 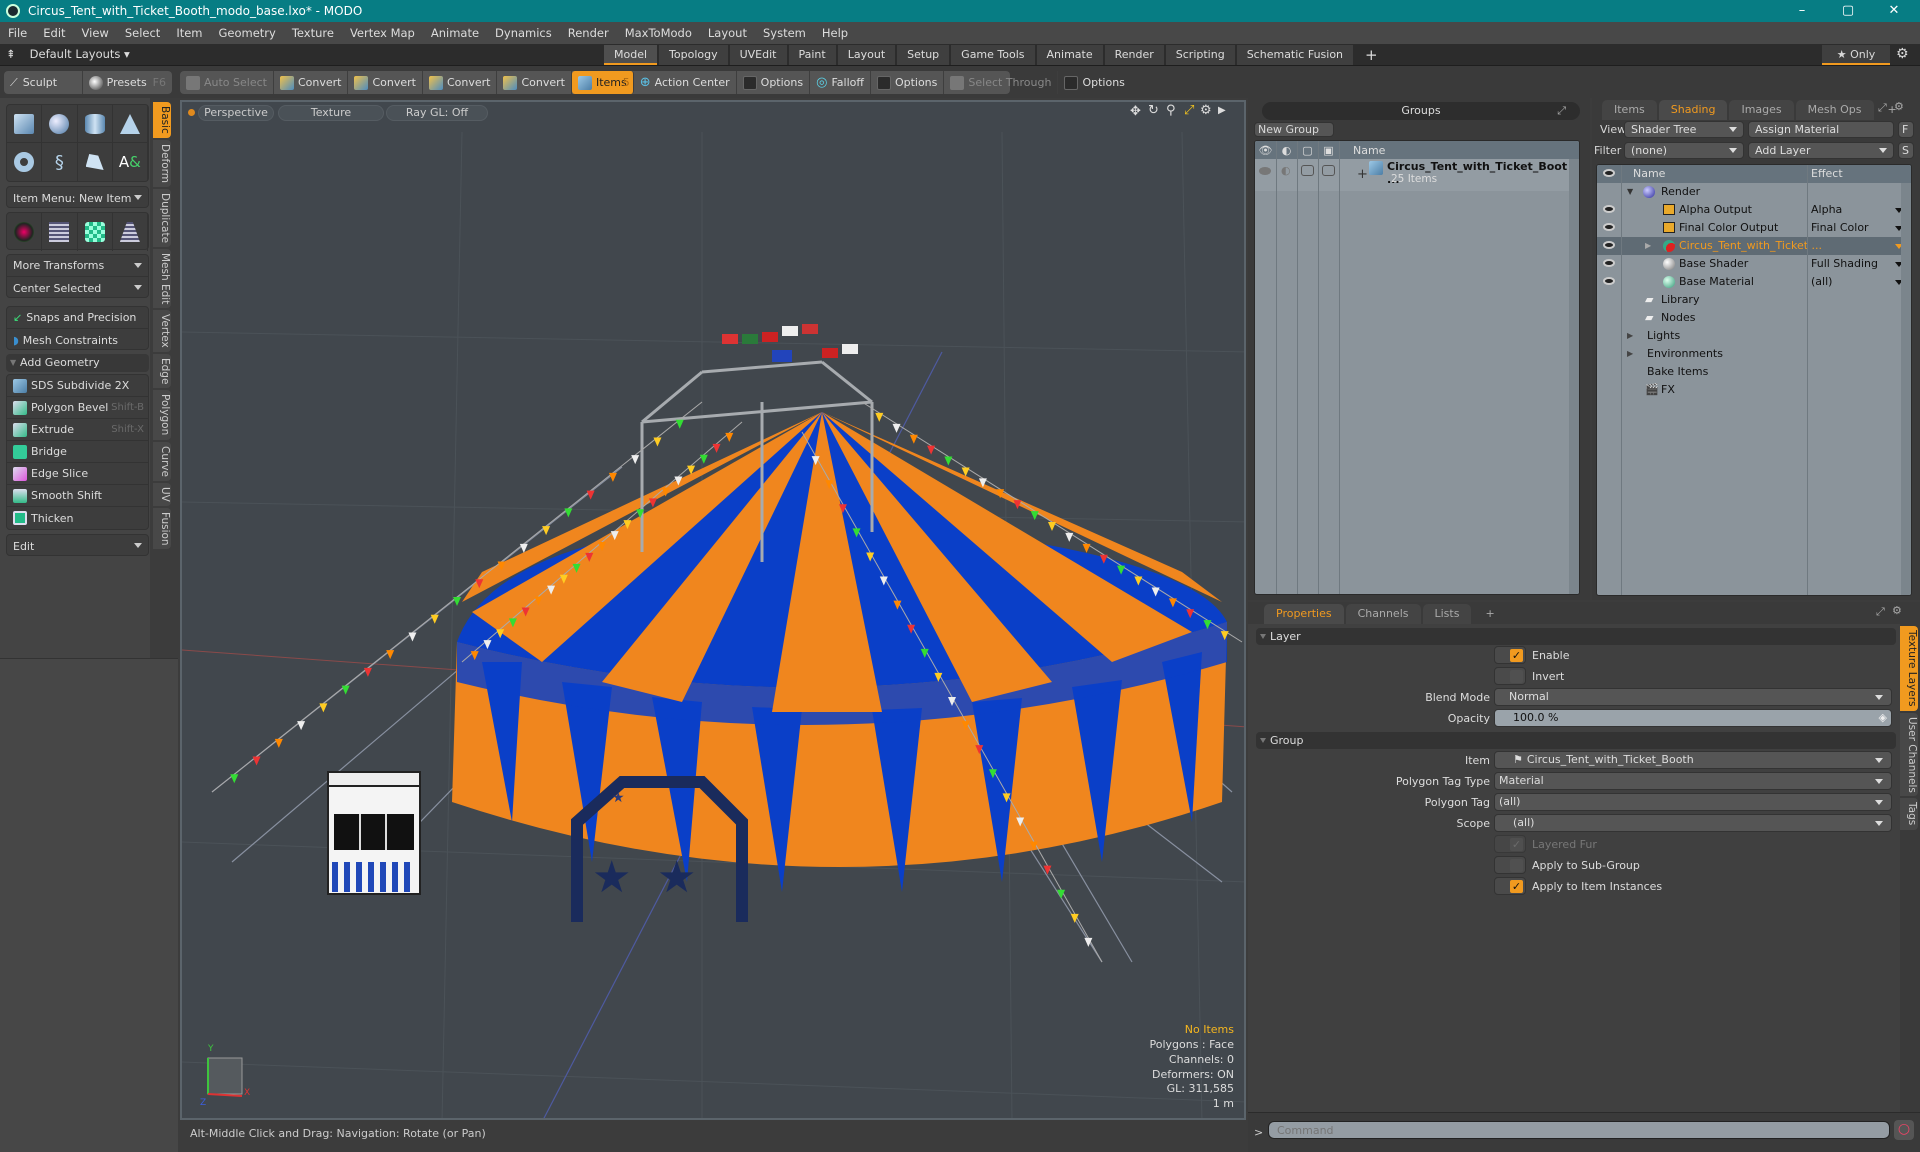 What do you see at coordinates (77, 408) in the screenshot?
I see `polygon-bevel-button: Polygon Bevel Shift-B` at bounding box center [77, 408].